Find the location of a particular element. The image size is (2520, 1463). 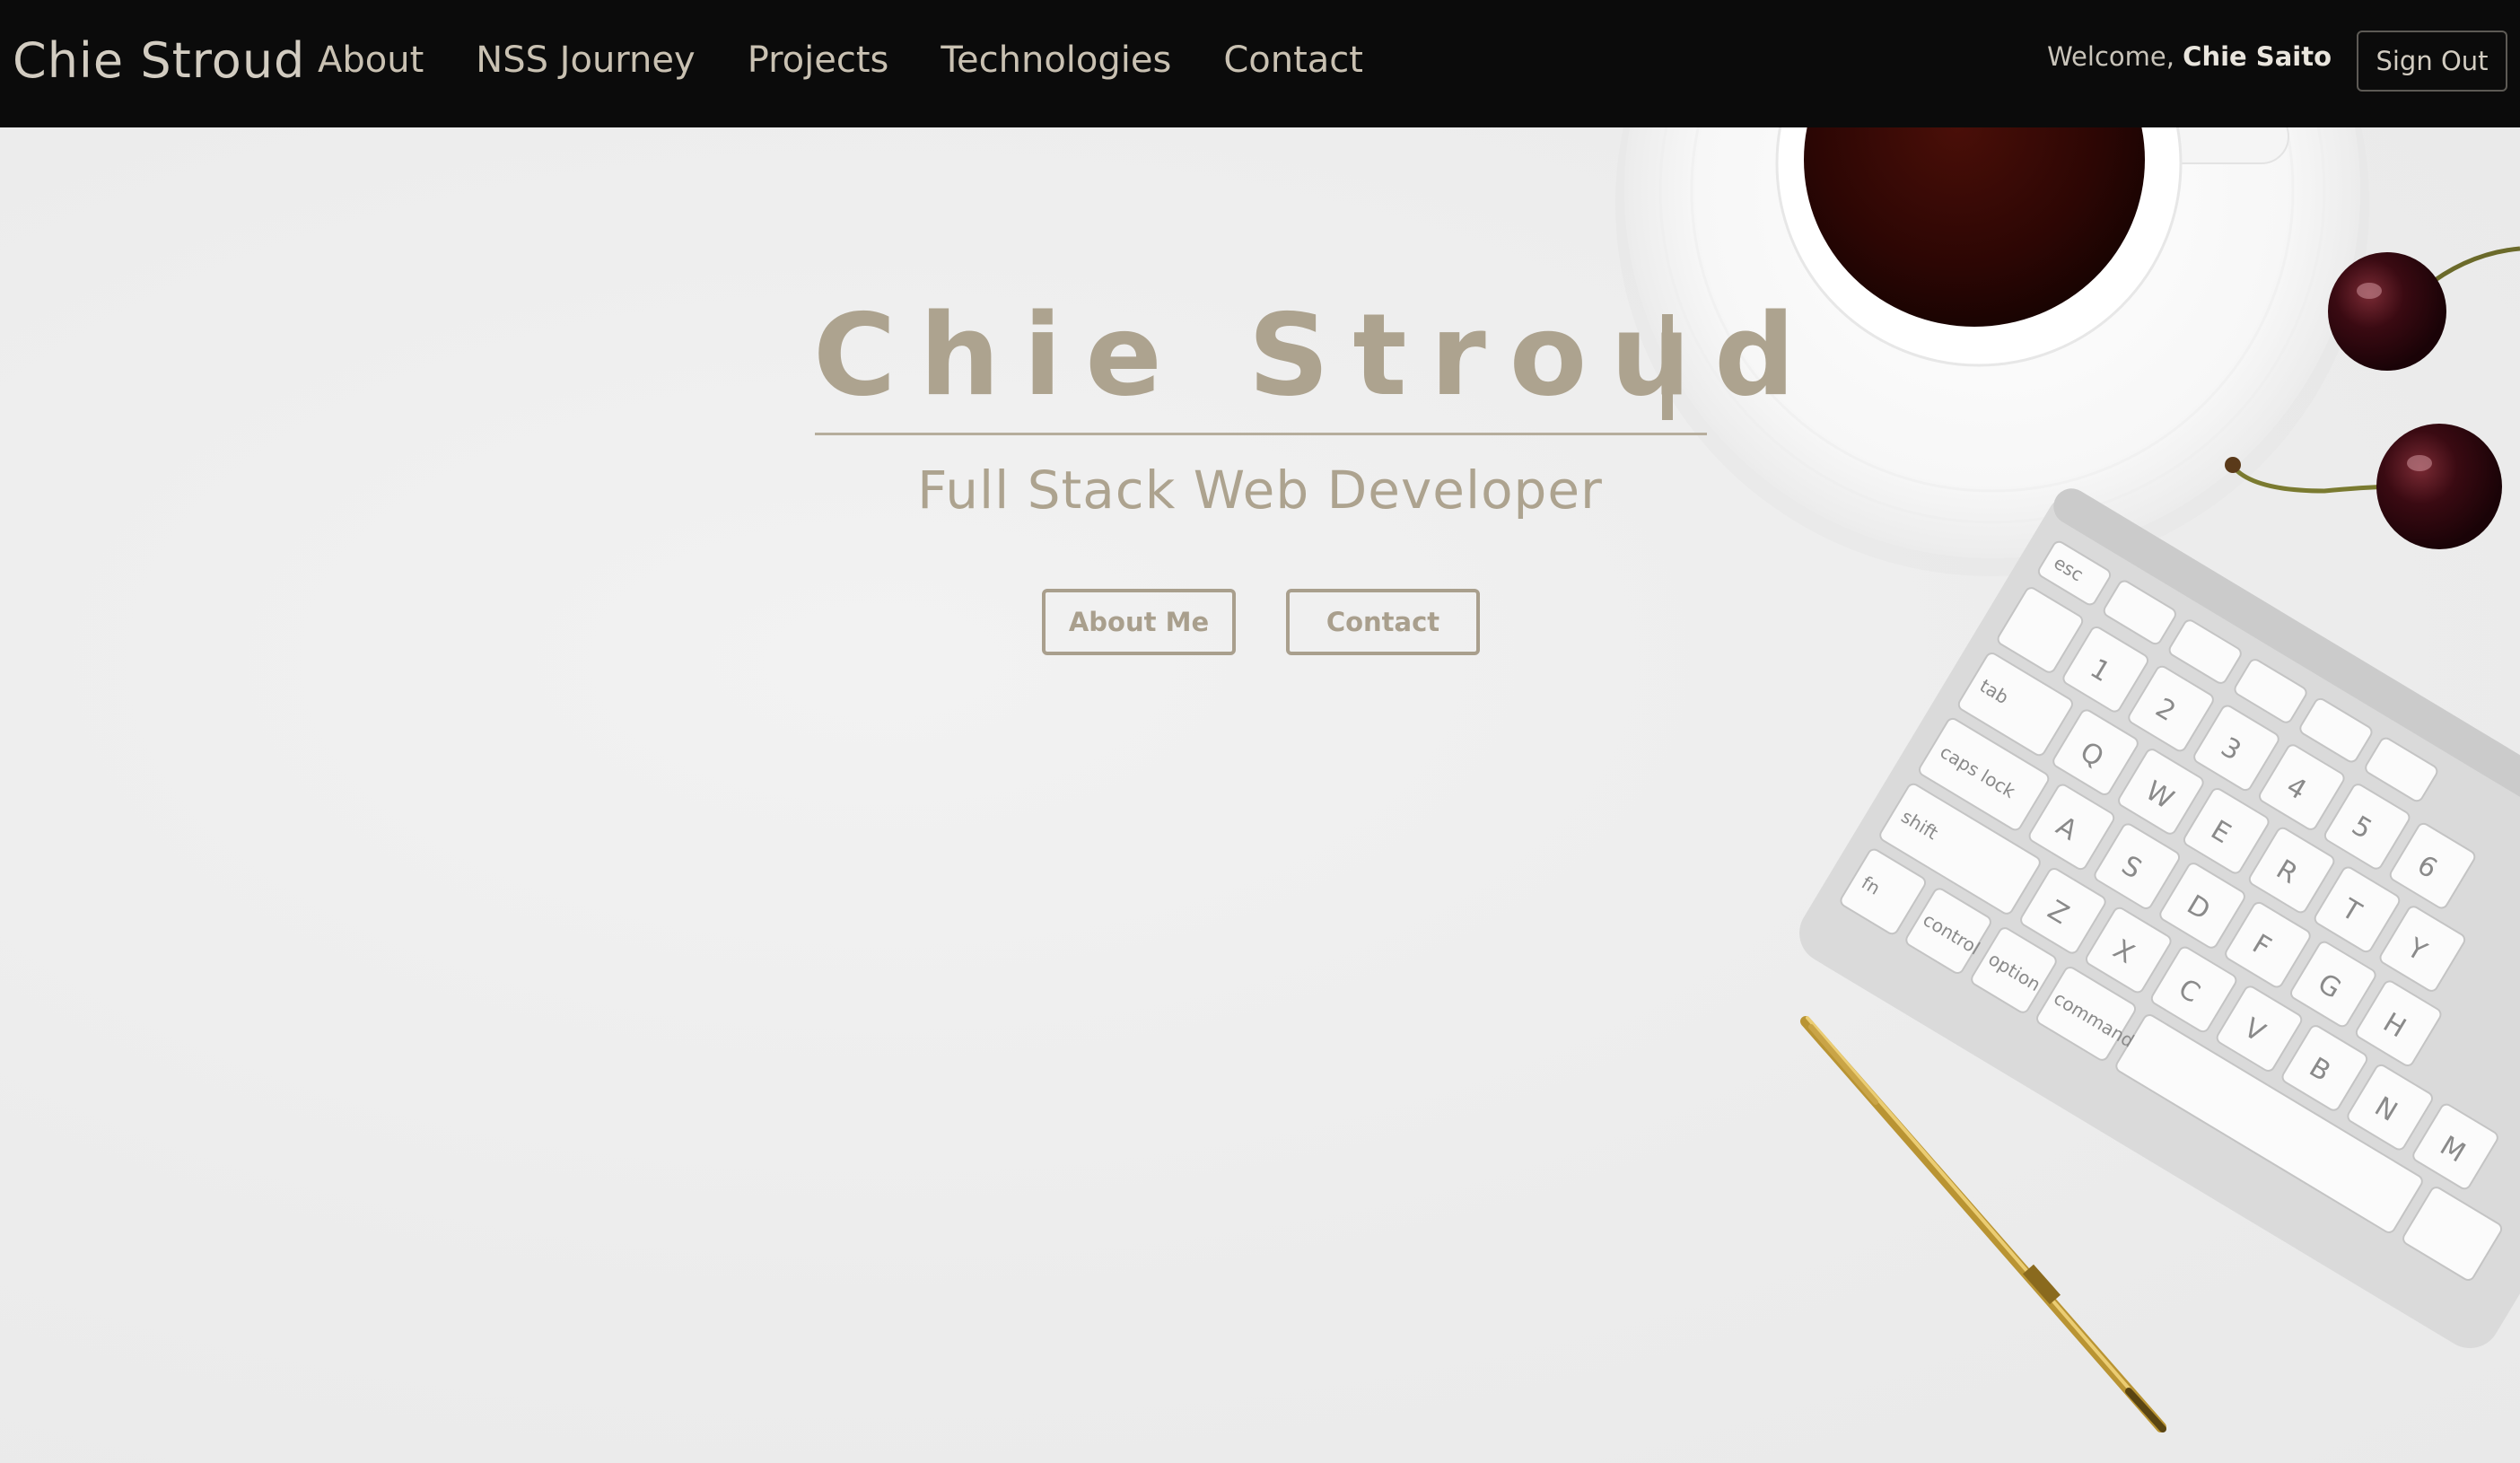

nav-link-projects: Projects is located at coordinates (819, 60).